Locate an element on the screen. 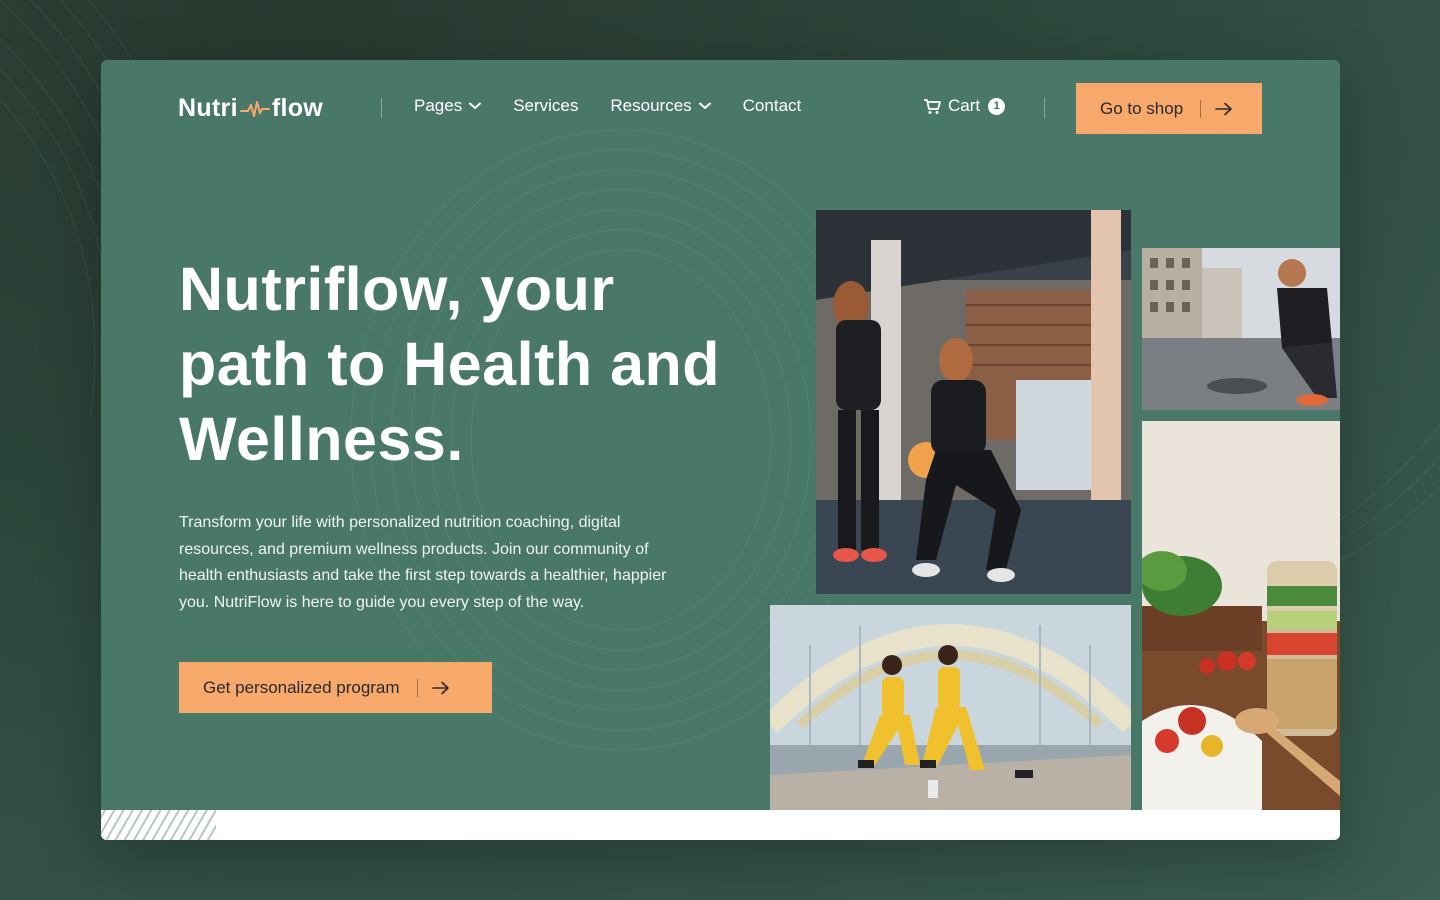 This screenshot has width=1440, height=900. go-to-shop-button: Go to shop is located at coordinates (1169, 108).